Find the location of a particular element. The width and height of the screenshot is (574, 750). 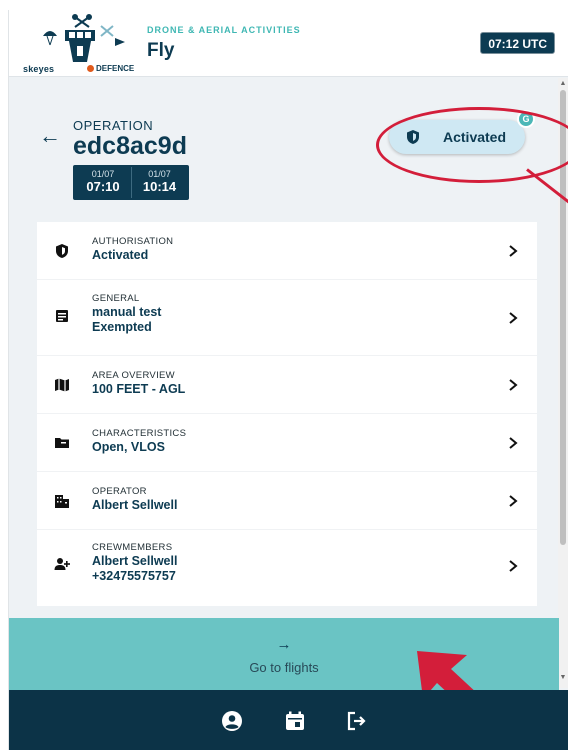

row-area-overview: AREA OVERVIEW 100 FEET - AGL is located at coordinates (287, 385).